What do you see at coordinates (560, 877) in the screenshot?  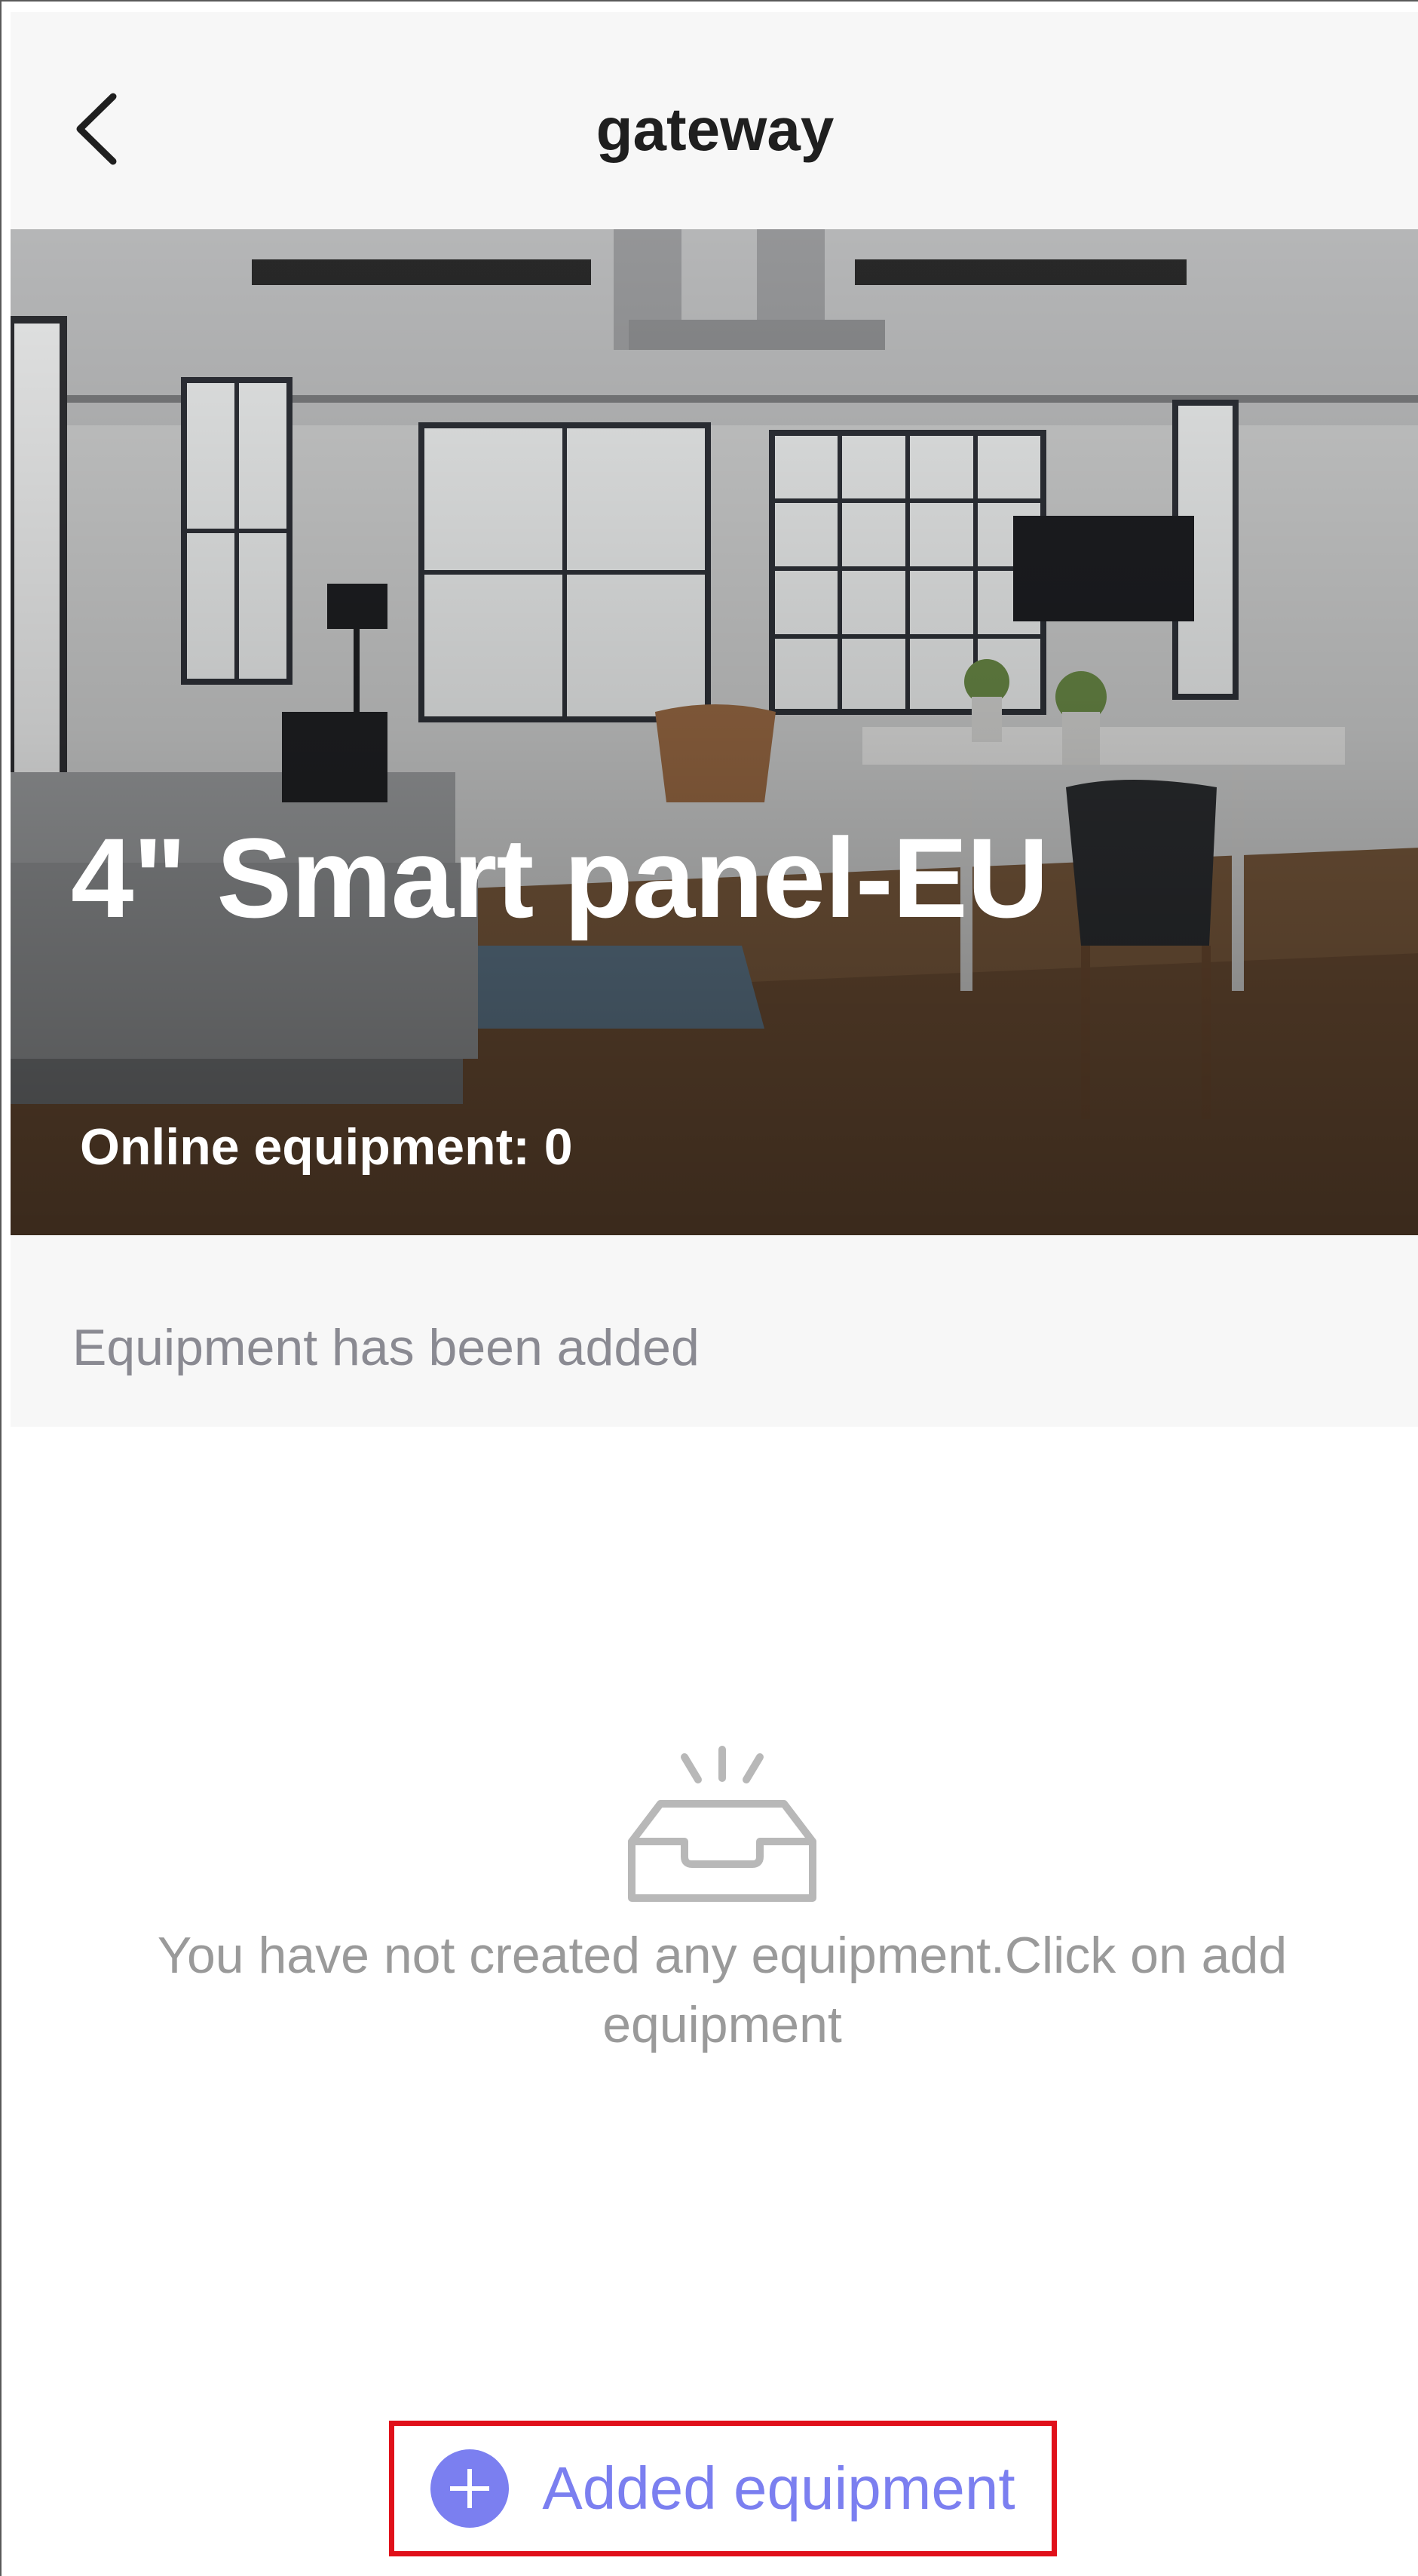 I see `device-name: 4" Smart panel-EU` at bounding box center [560, 877].